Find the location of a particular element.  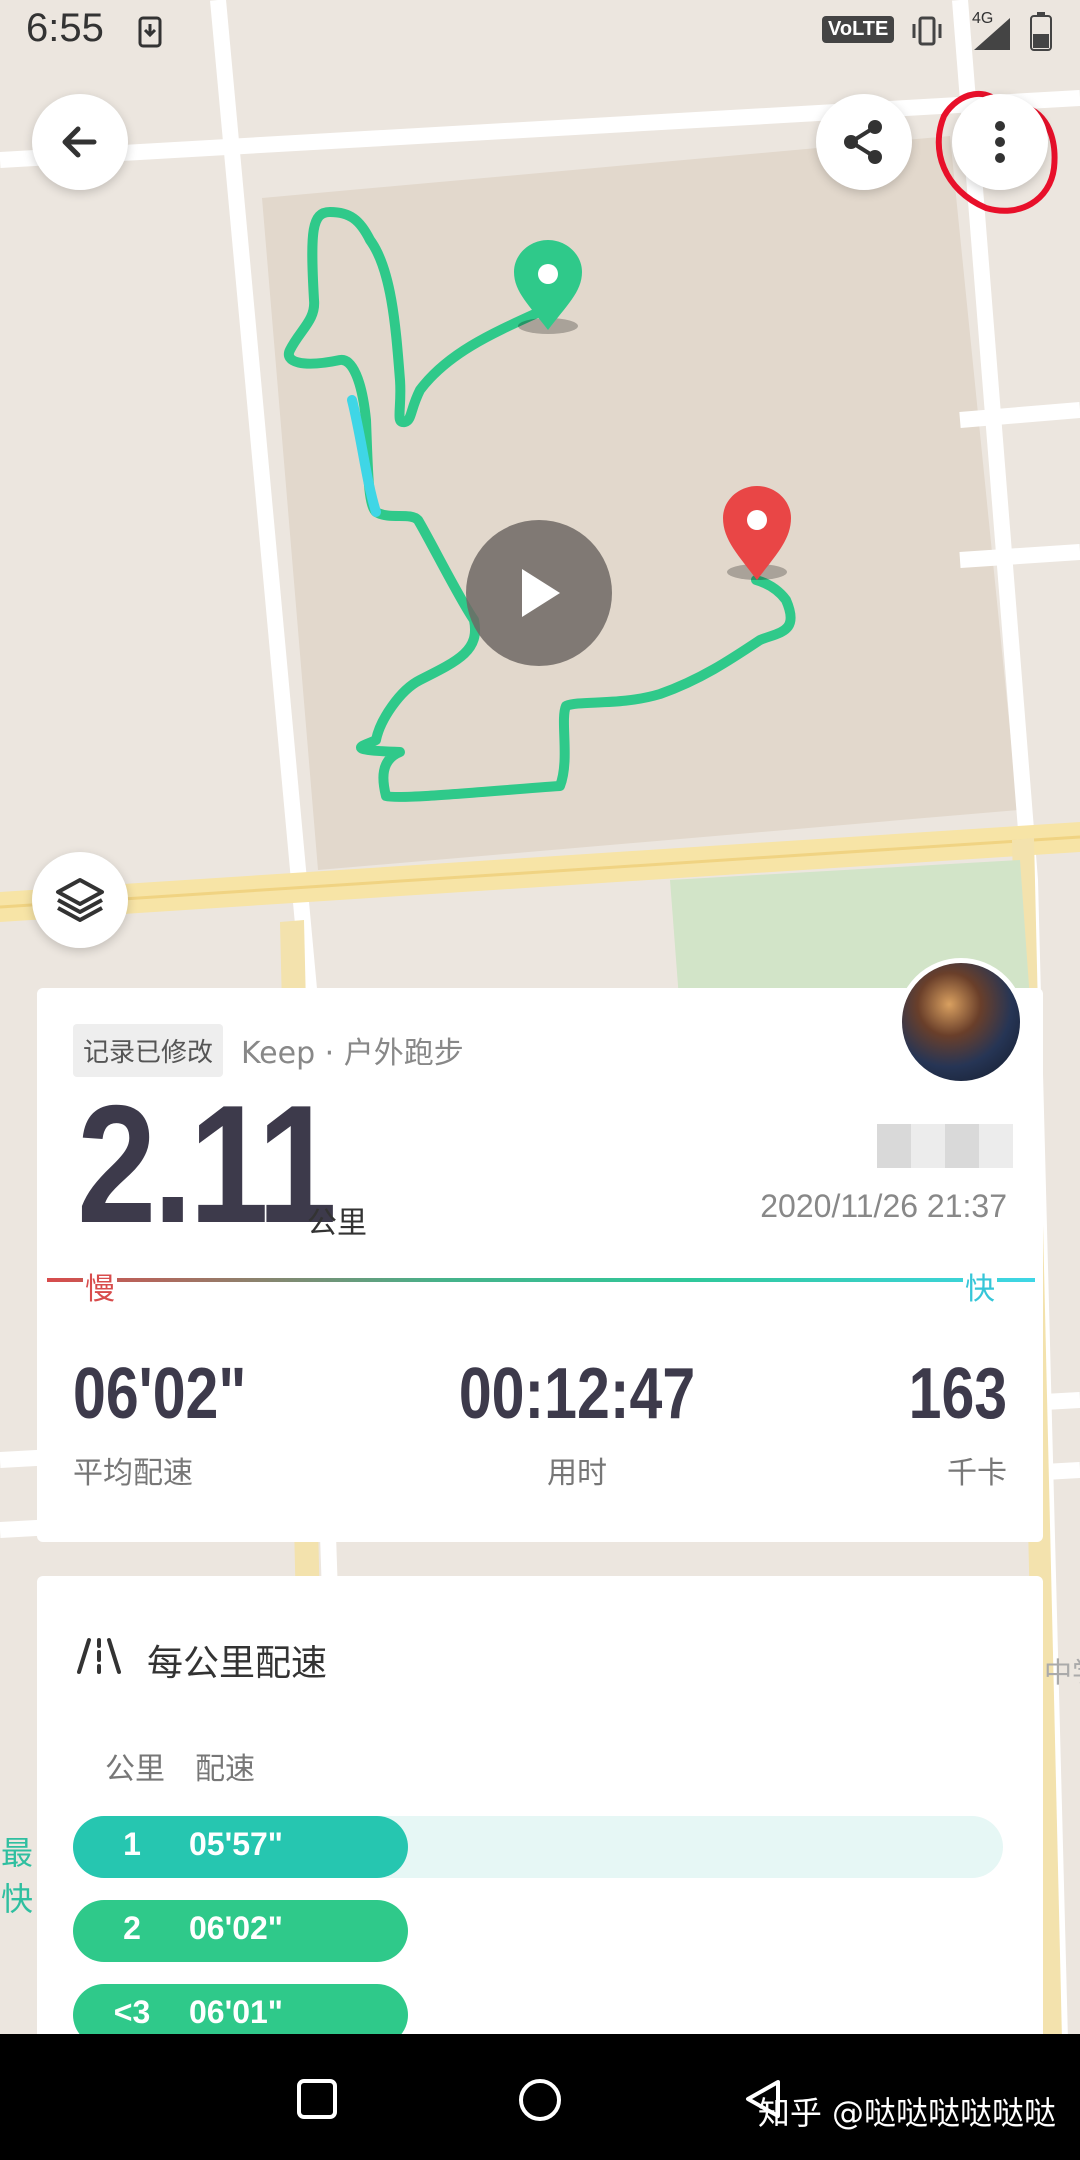

volte-badge: VoLTE is located at coordinates (858, 29).